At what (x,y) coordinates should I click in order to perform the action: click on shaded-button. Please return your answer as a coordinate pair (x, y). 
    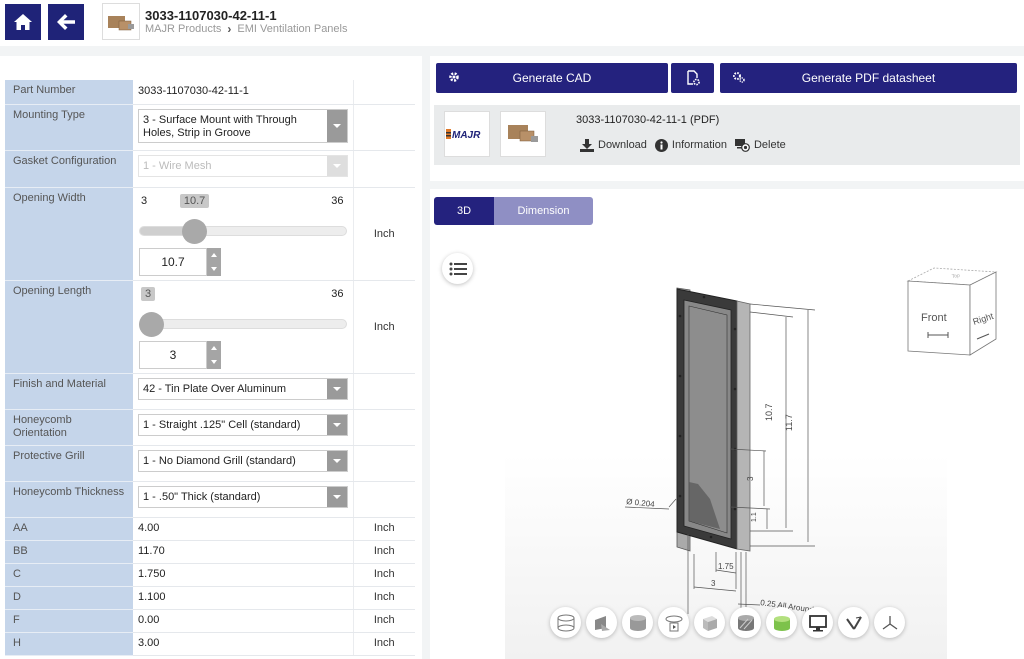
    Looking at the image, I should click on (637, 622).